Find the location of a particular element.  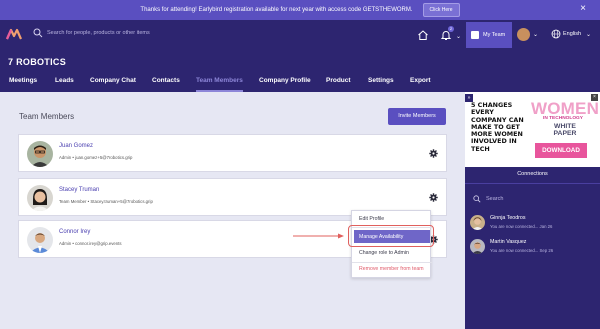

tab-team-members: Team Members is located at coordinates (219, 82).